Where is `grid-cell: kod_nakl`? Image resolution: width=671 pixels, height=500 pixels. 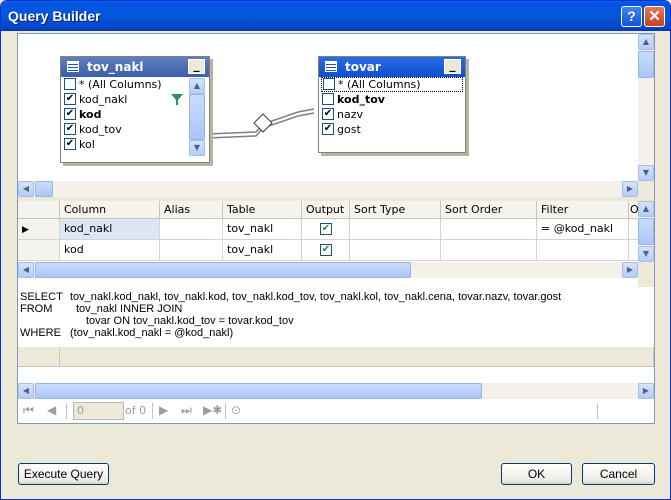
grid-cell: kod_nakl is located at coordinates (110, 229).